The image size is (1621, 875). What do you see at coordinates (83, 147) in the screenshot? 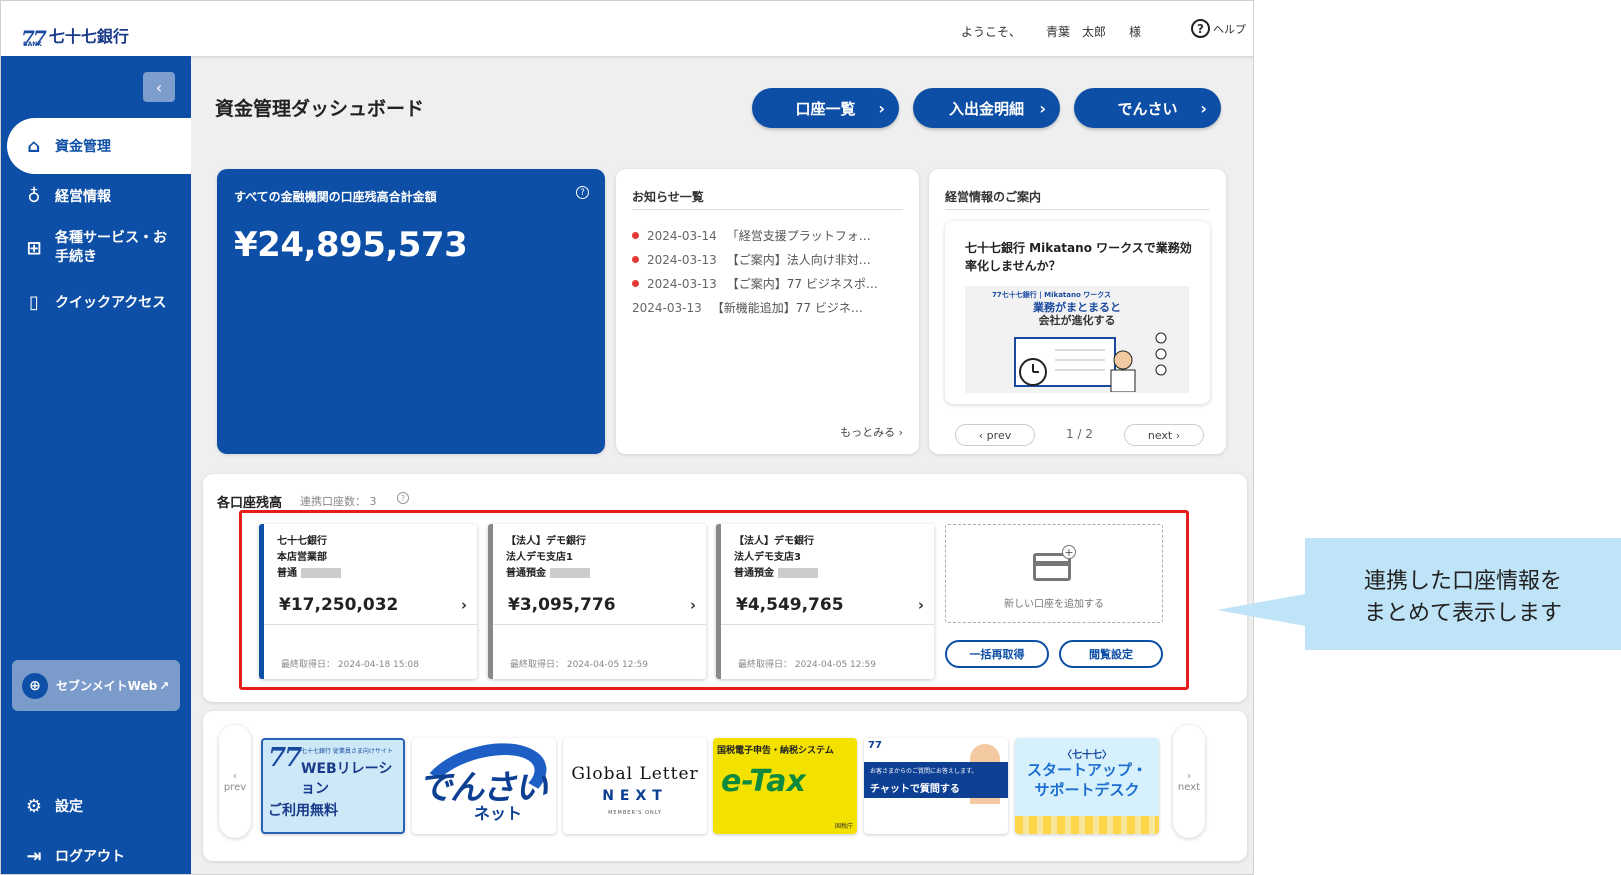
I see `sidebar-item-label: 資金管理` at bounding box center [83, 147].